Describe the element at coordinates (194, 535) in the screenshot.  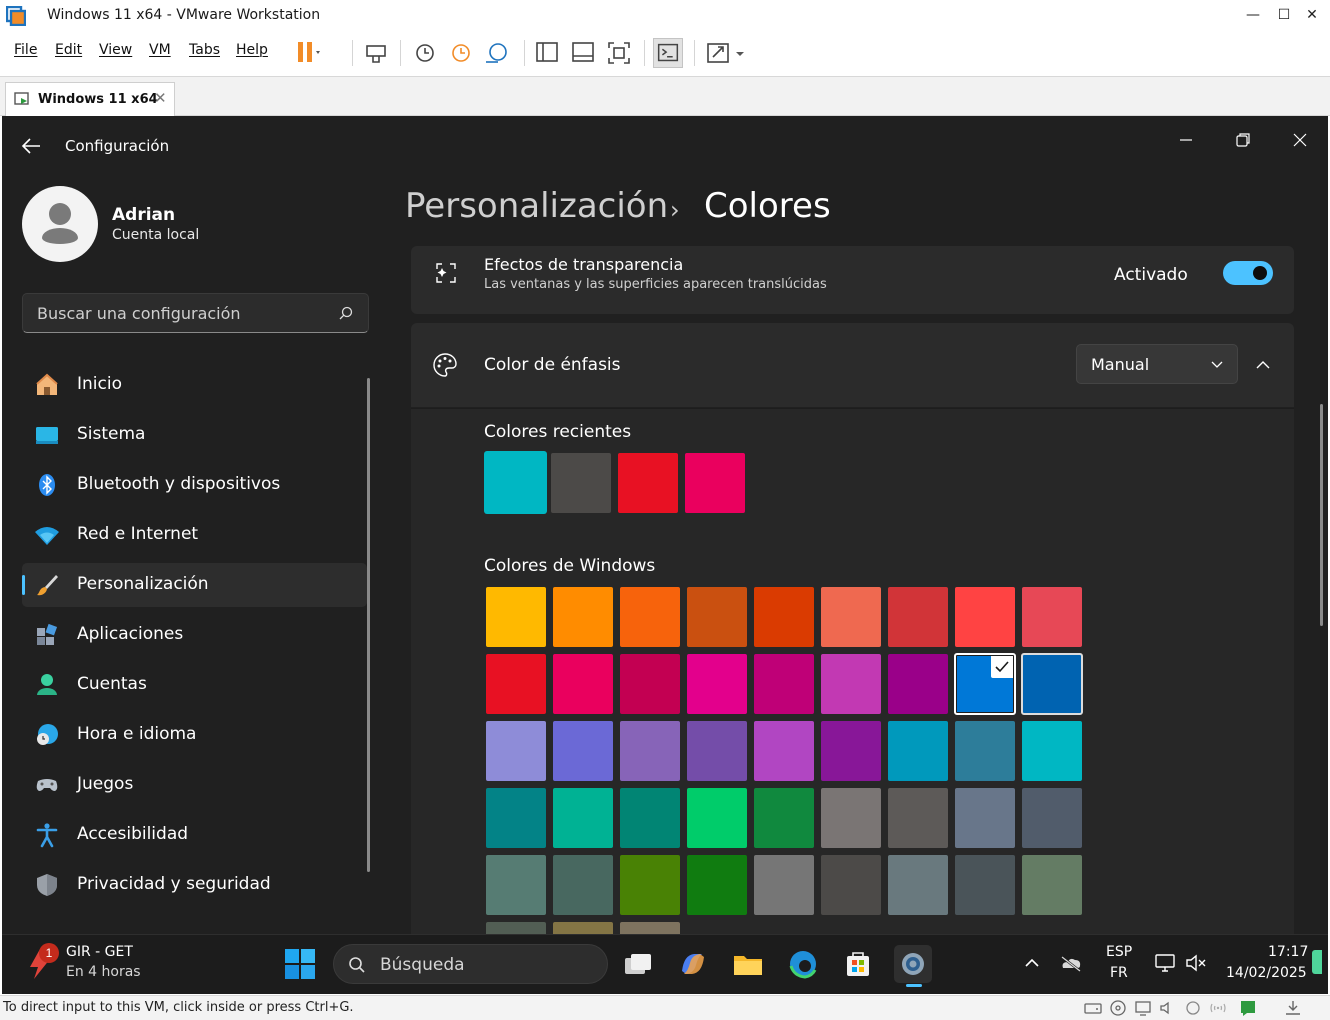
I see `nav-item-red: Red e Internet` at that location.